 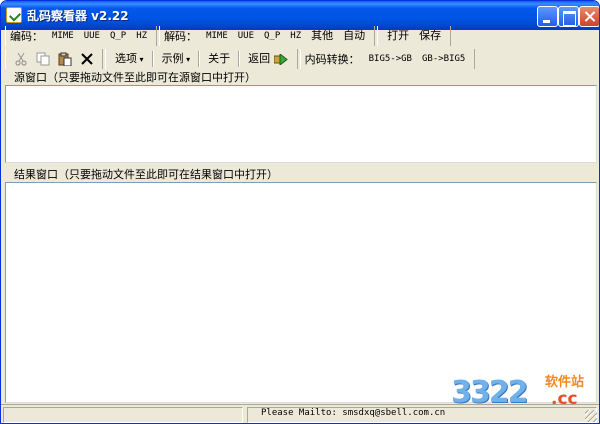 I want to click on window-title: 乱码察看器 v2.22, so click(x=78, y=16).